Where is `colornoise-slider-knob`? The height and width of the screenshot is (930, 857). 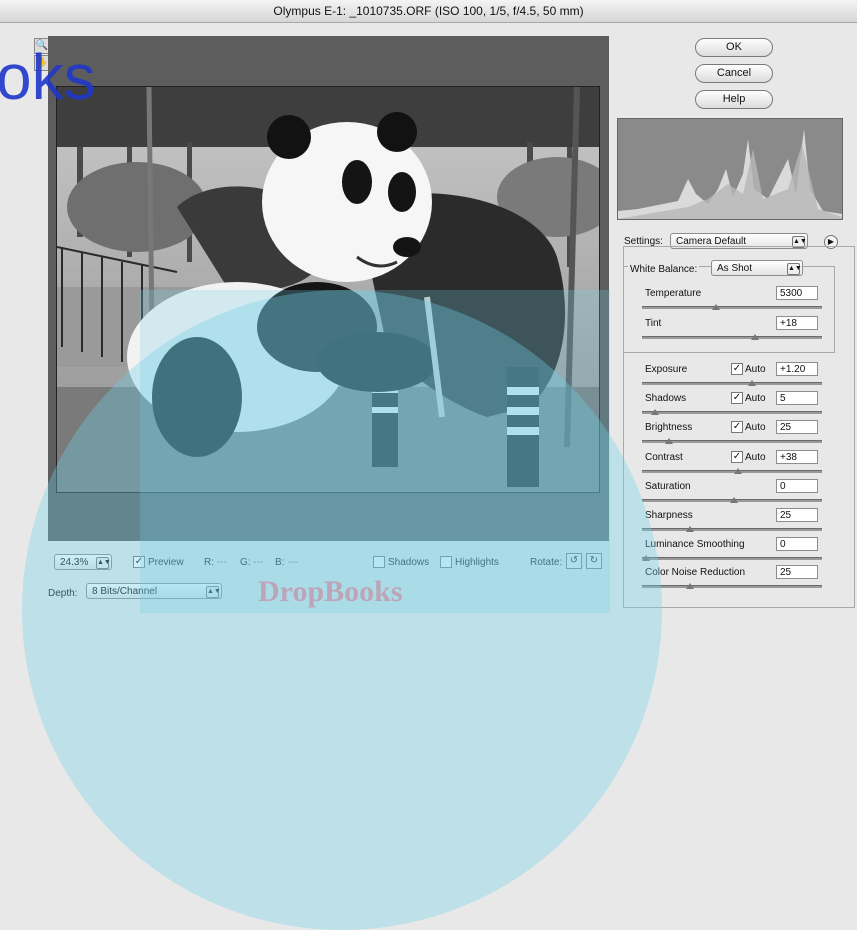
colornoise-slider-knob is located at coordinates (690, 586).